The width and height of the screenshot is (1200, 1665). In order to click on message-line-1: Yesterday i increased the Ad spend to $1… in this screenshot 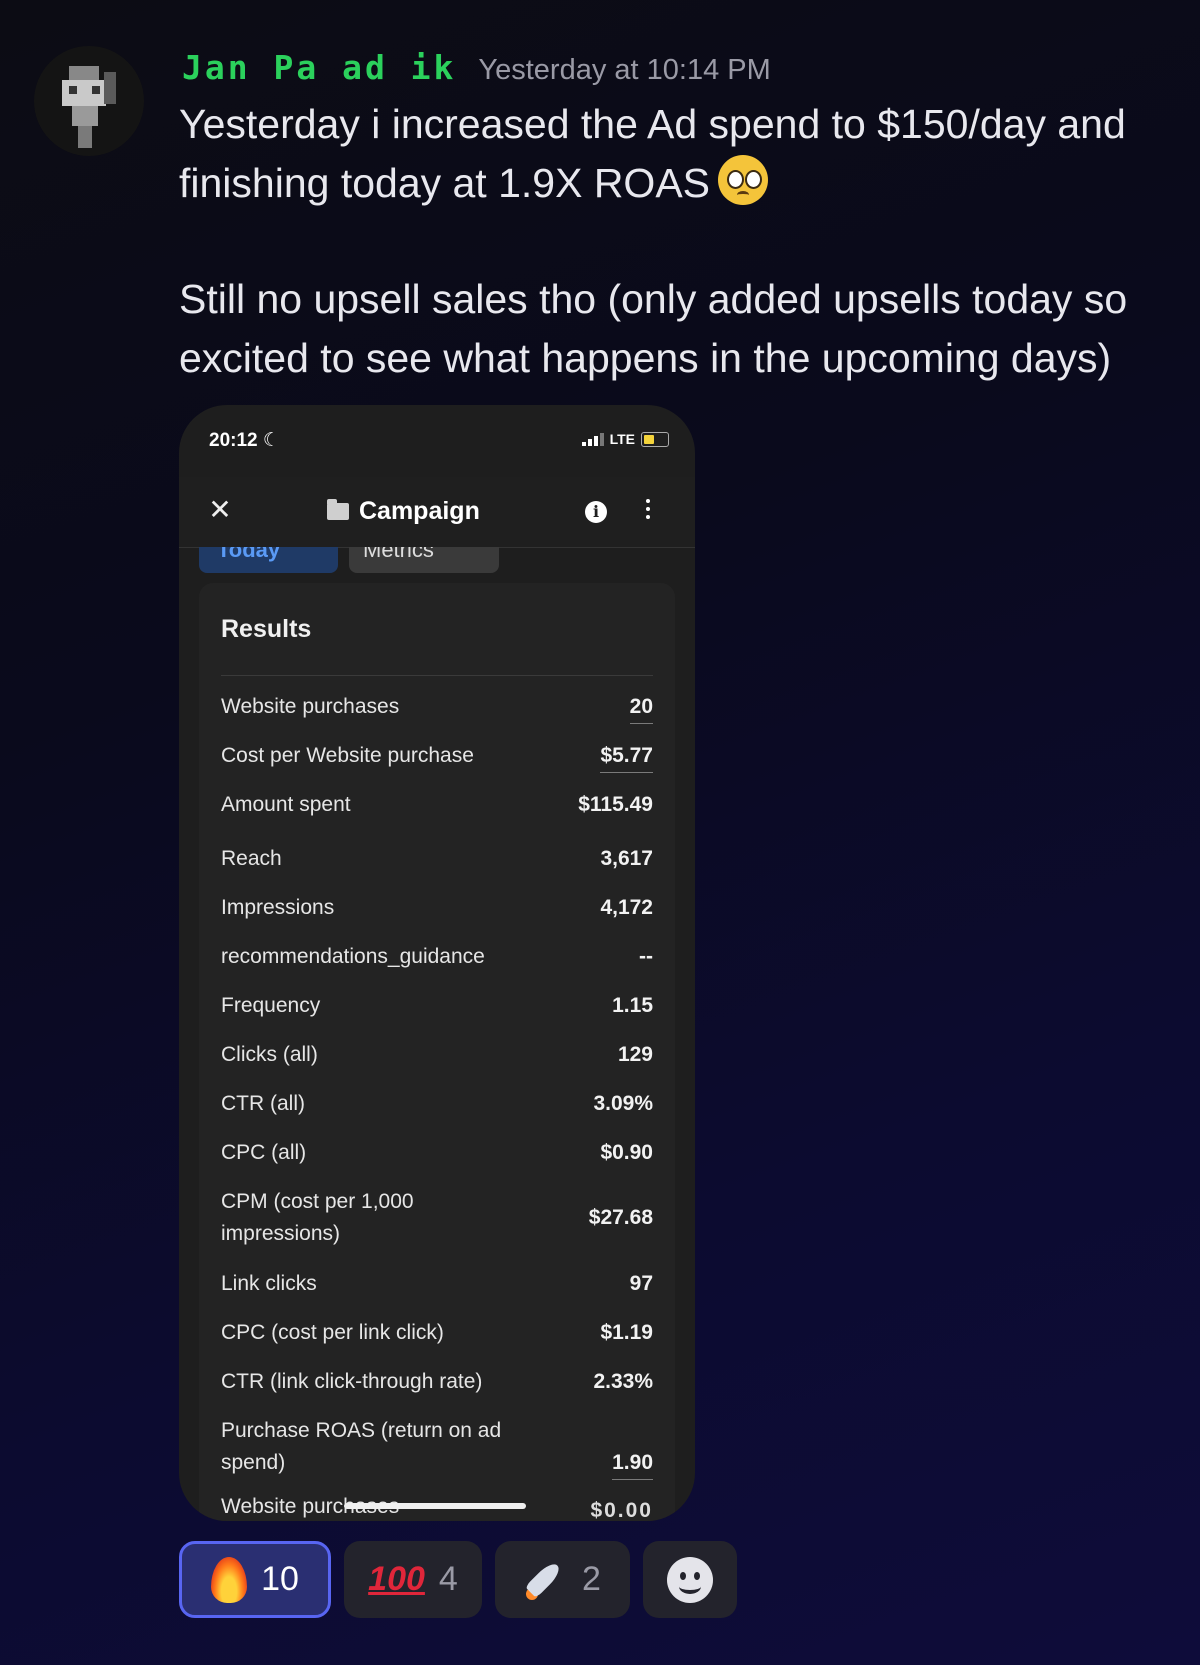, I will do `click(652, 153)`.